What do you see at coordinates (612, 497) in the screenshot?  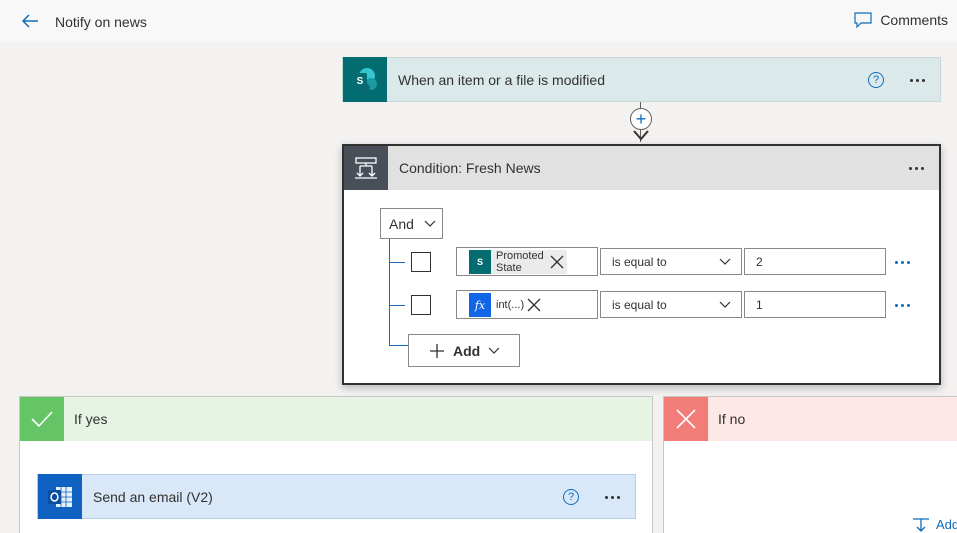 I see `email-more-icon` at bounding box center [612, 497].